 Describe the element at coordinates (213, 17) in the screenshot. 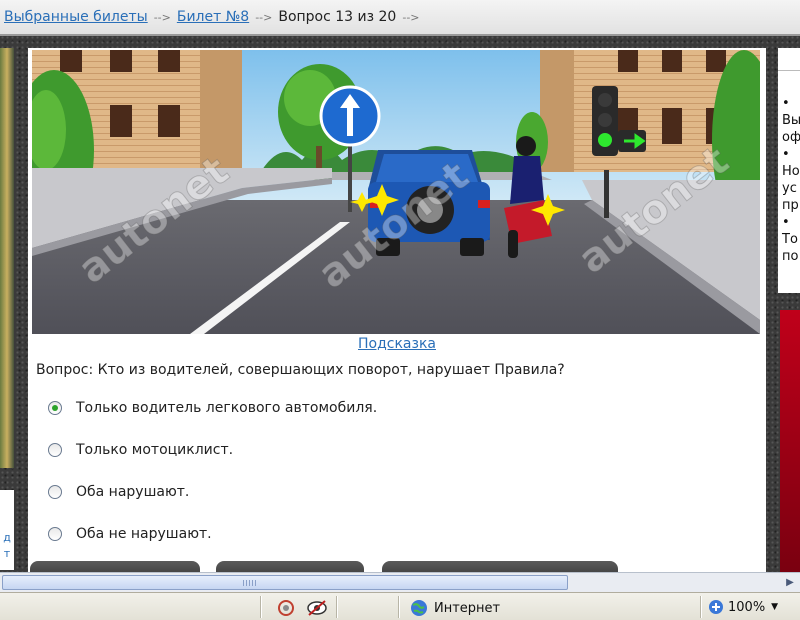

I see `breadcrumb-link-ticket: Билет №8` at that location.